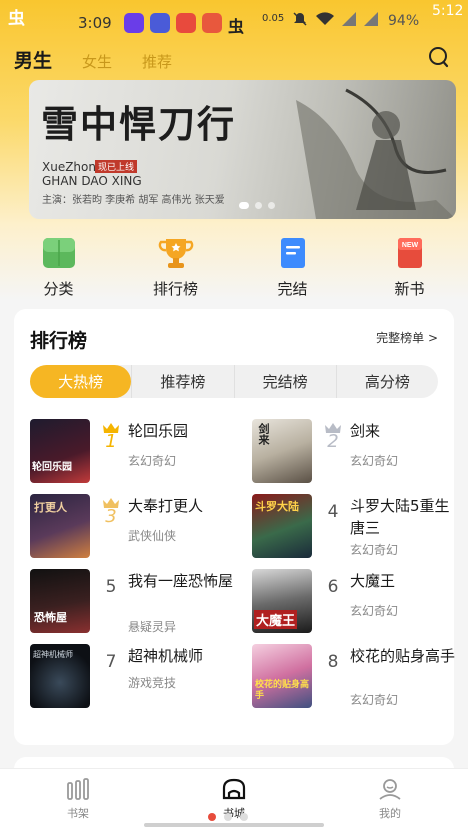 Image resolution: width=468 pixels, height=833 pixels. I want to click on rank-number: 4, so click(333, 512).